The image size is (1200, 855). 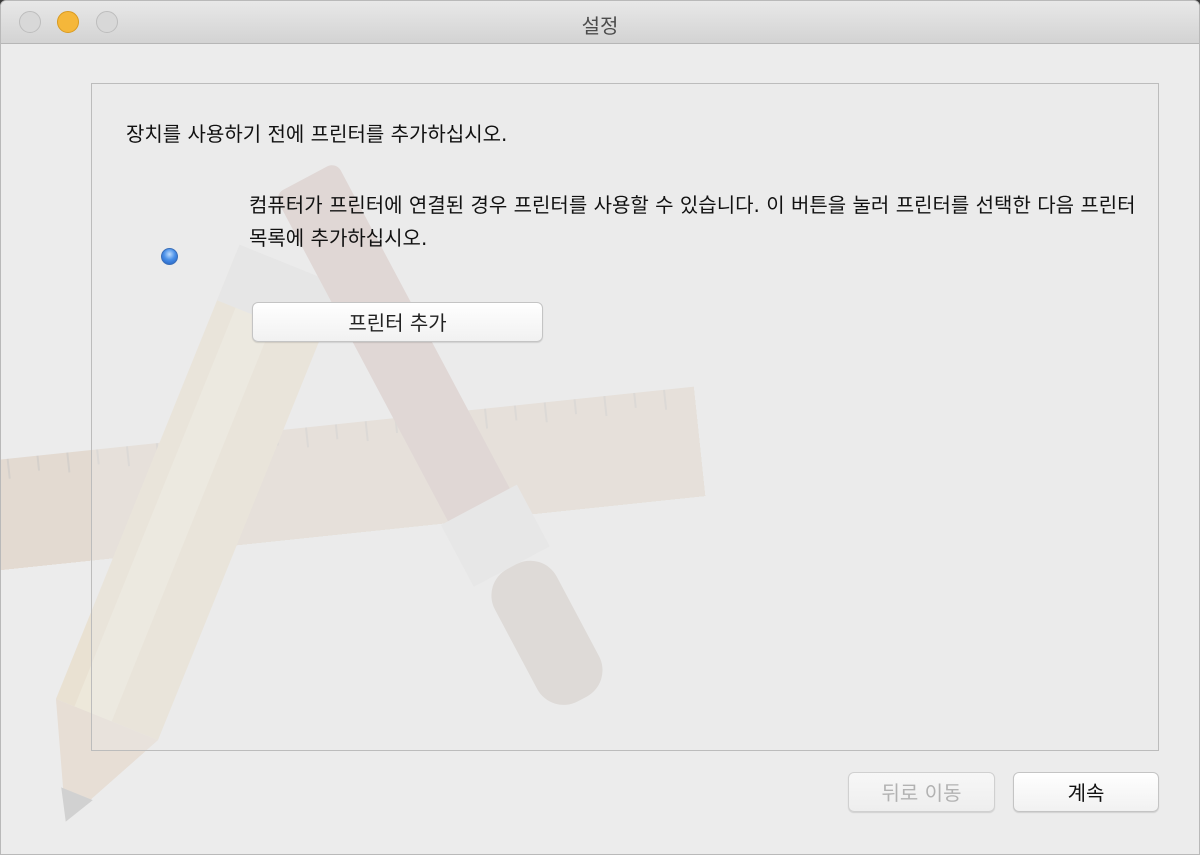 I want to click on window-title: 설정, so click(x=600, y=26).